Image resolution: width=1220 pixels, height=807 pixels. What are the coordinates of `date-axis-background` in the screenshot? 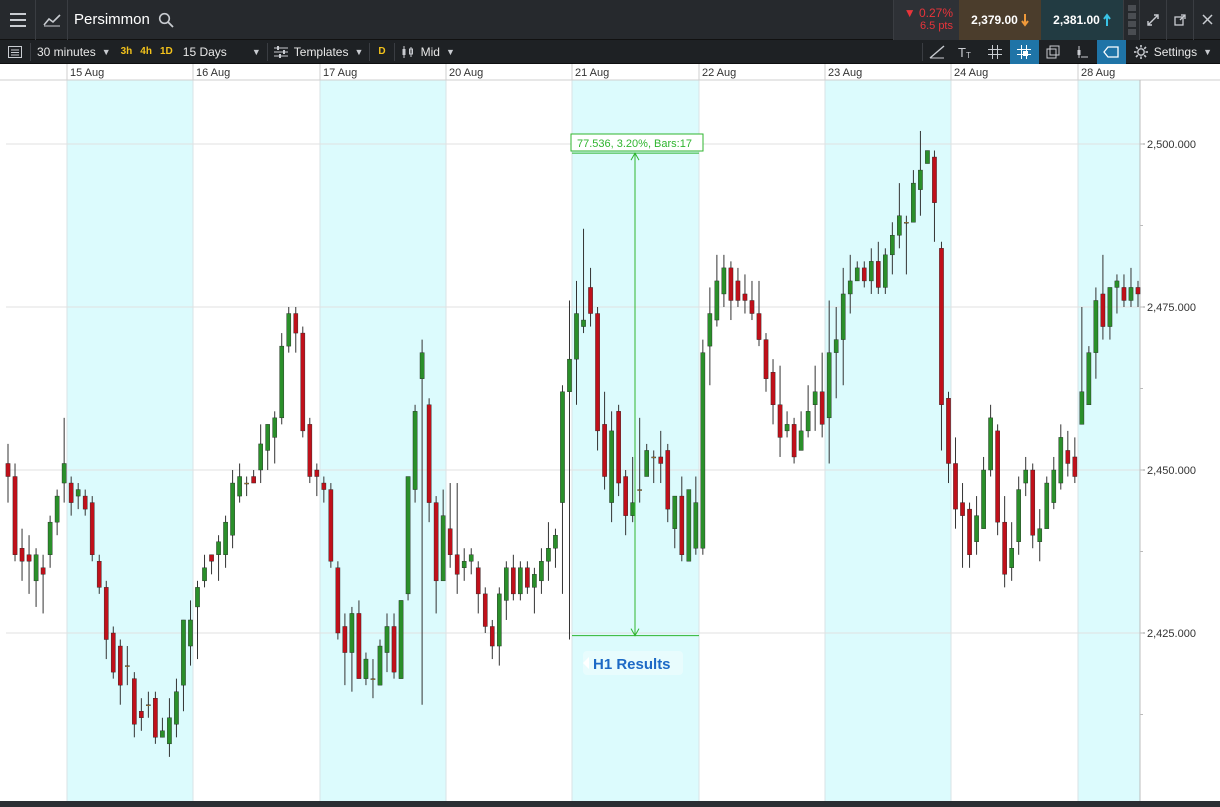 It's located at (610, 72).